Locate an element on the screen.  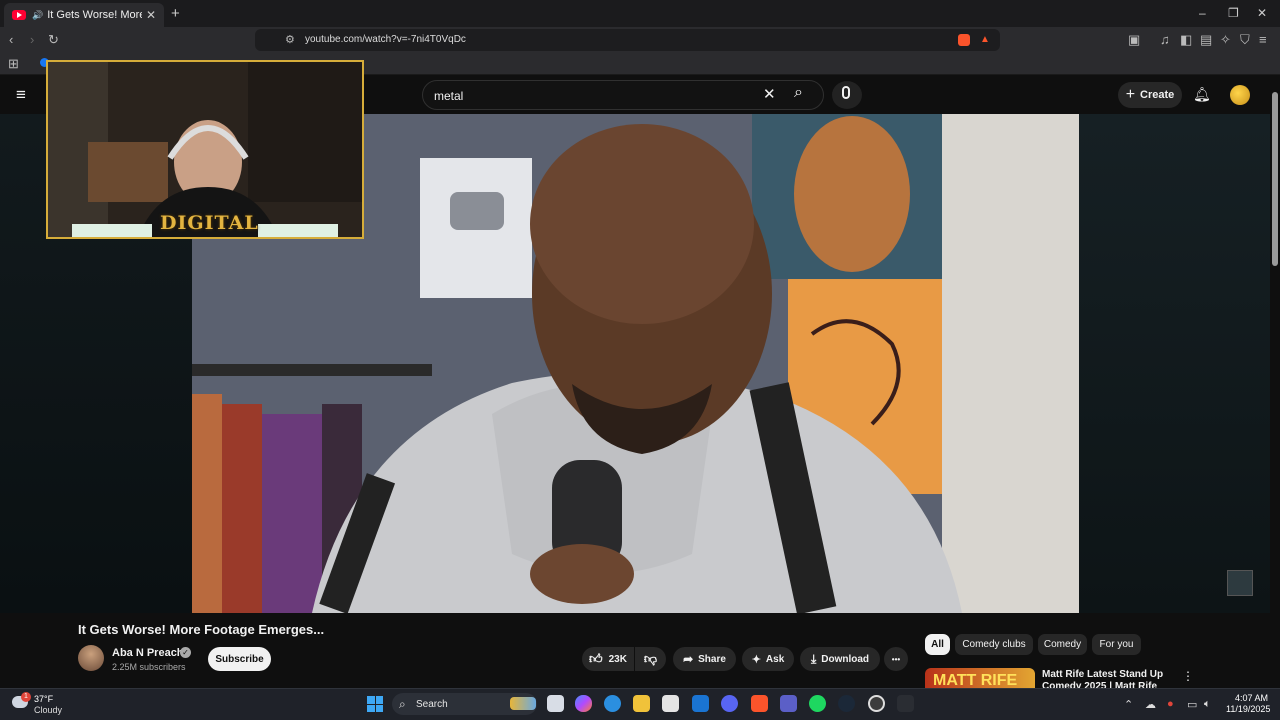
brave-browser-icon is located at coordinates (759, 703).